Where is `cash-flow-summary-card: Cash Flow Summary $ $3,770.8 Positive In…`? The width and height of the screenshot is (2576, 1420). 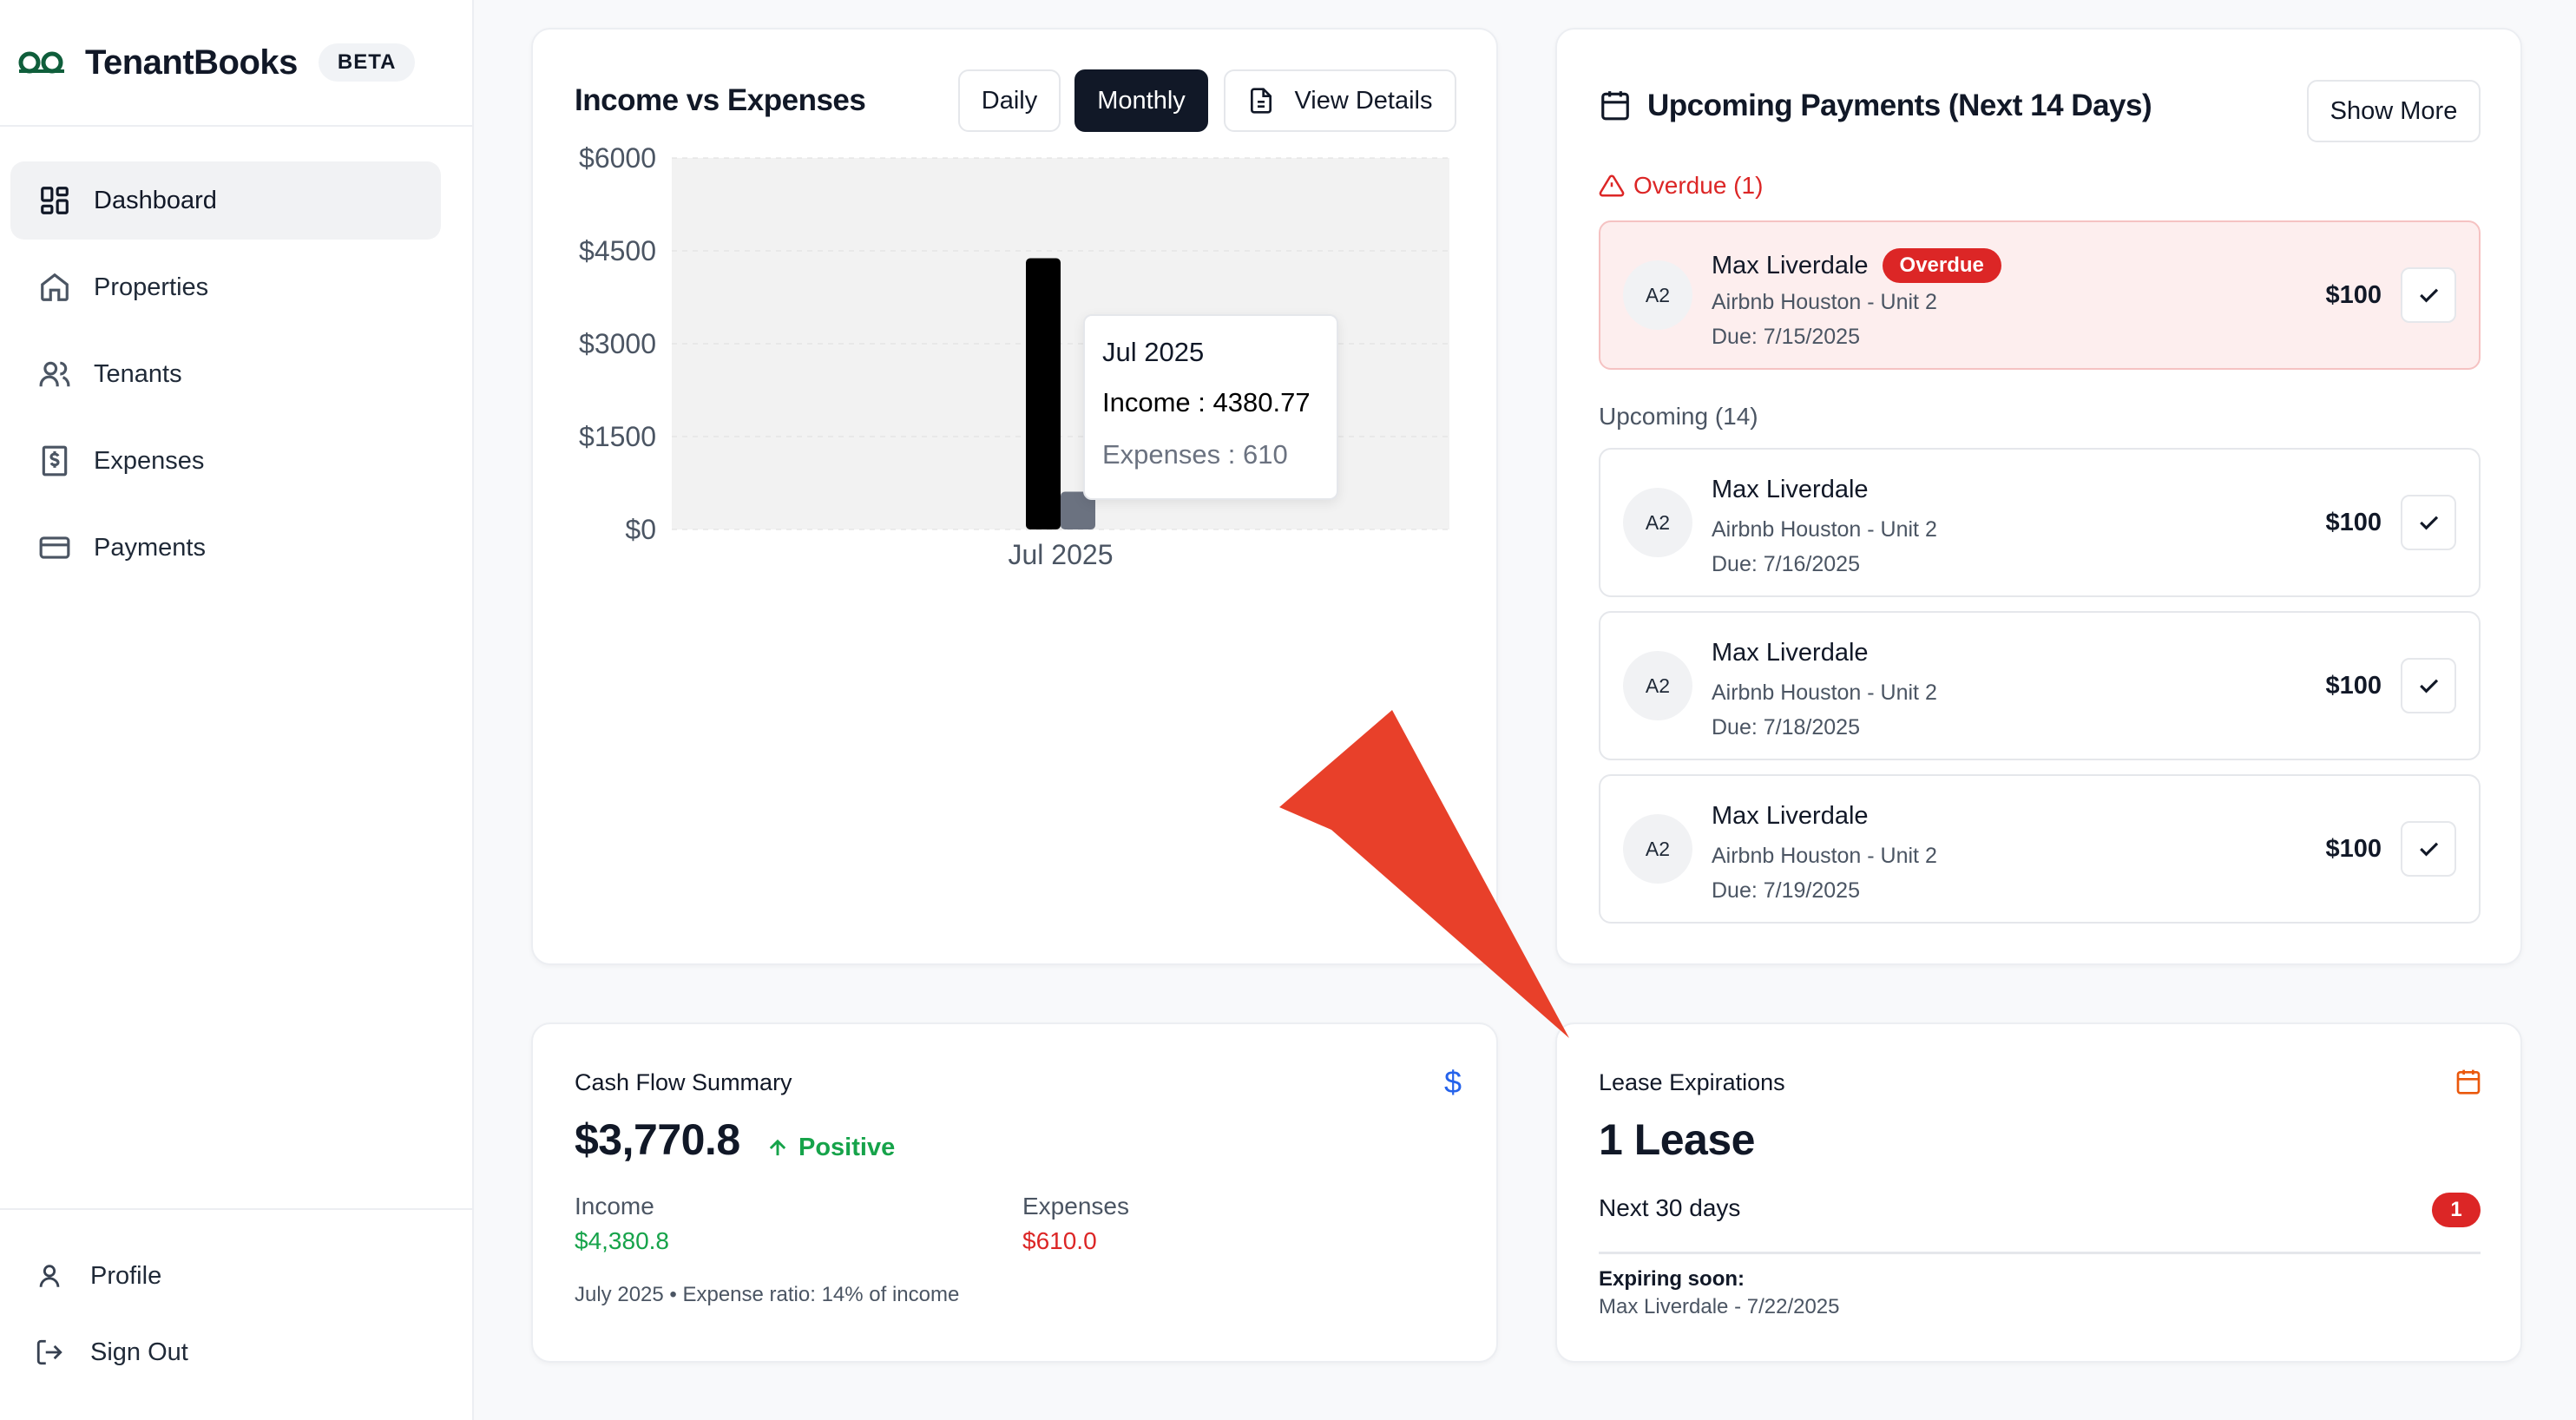
cash-flow-summary-card: Cash Flow Summary $ $3,770.8 Positive In… is located at coordinates (1015, 1192).